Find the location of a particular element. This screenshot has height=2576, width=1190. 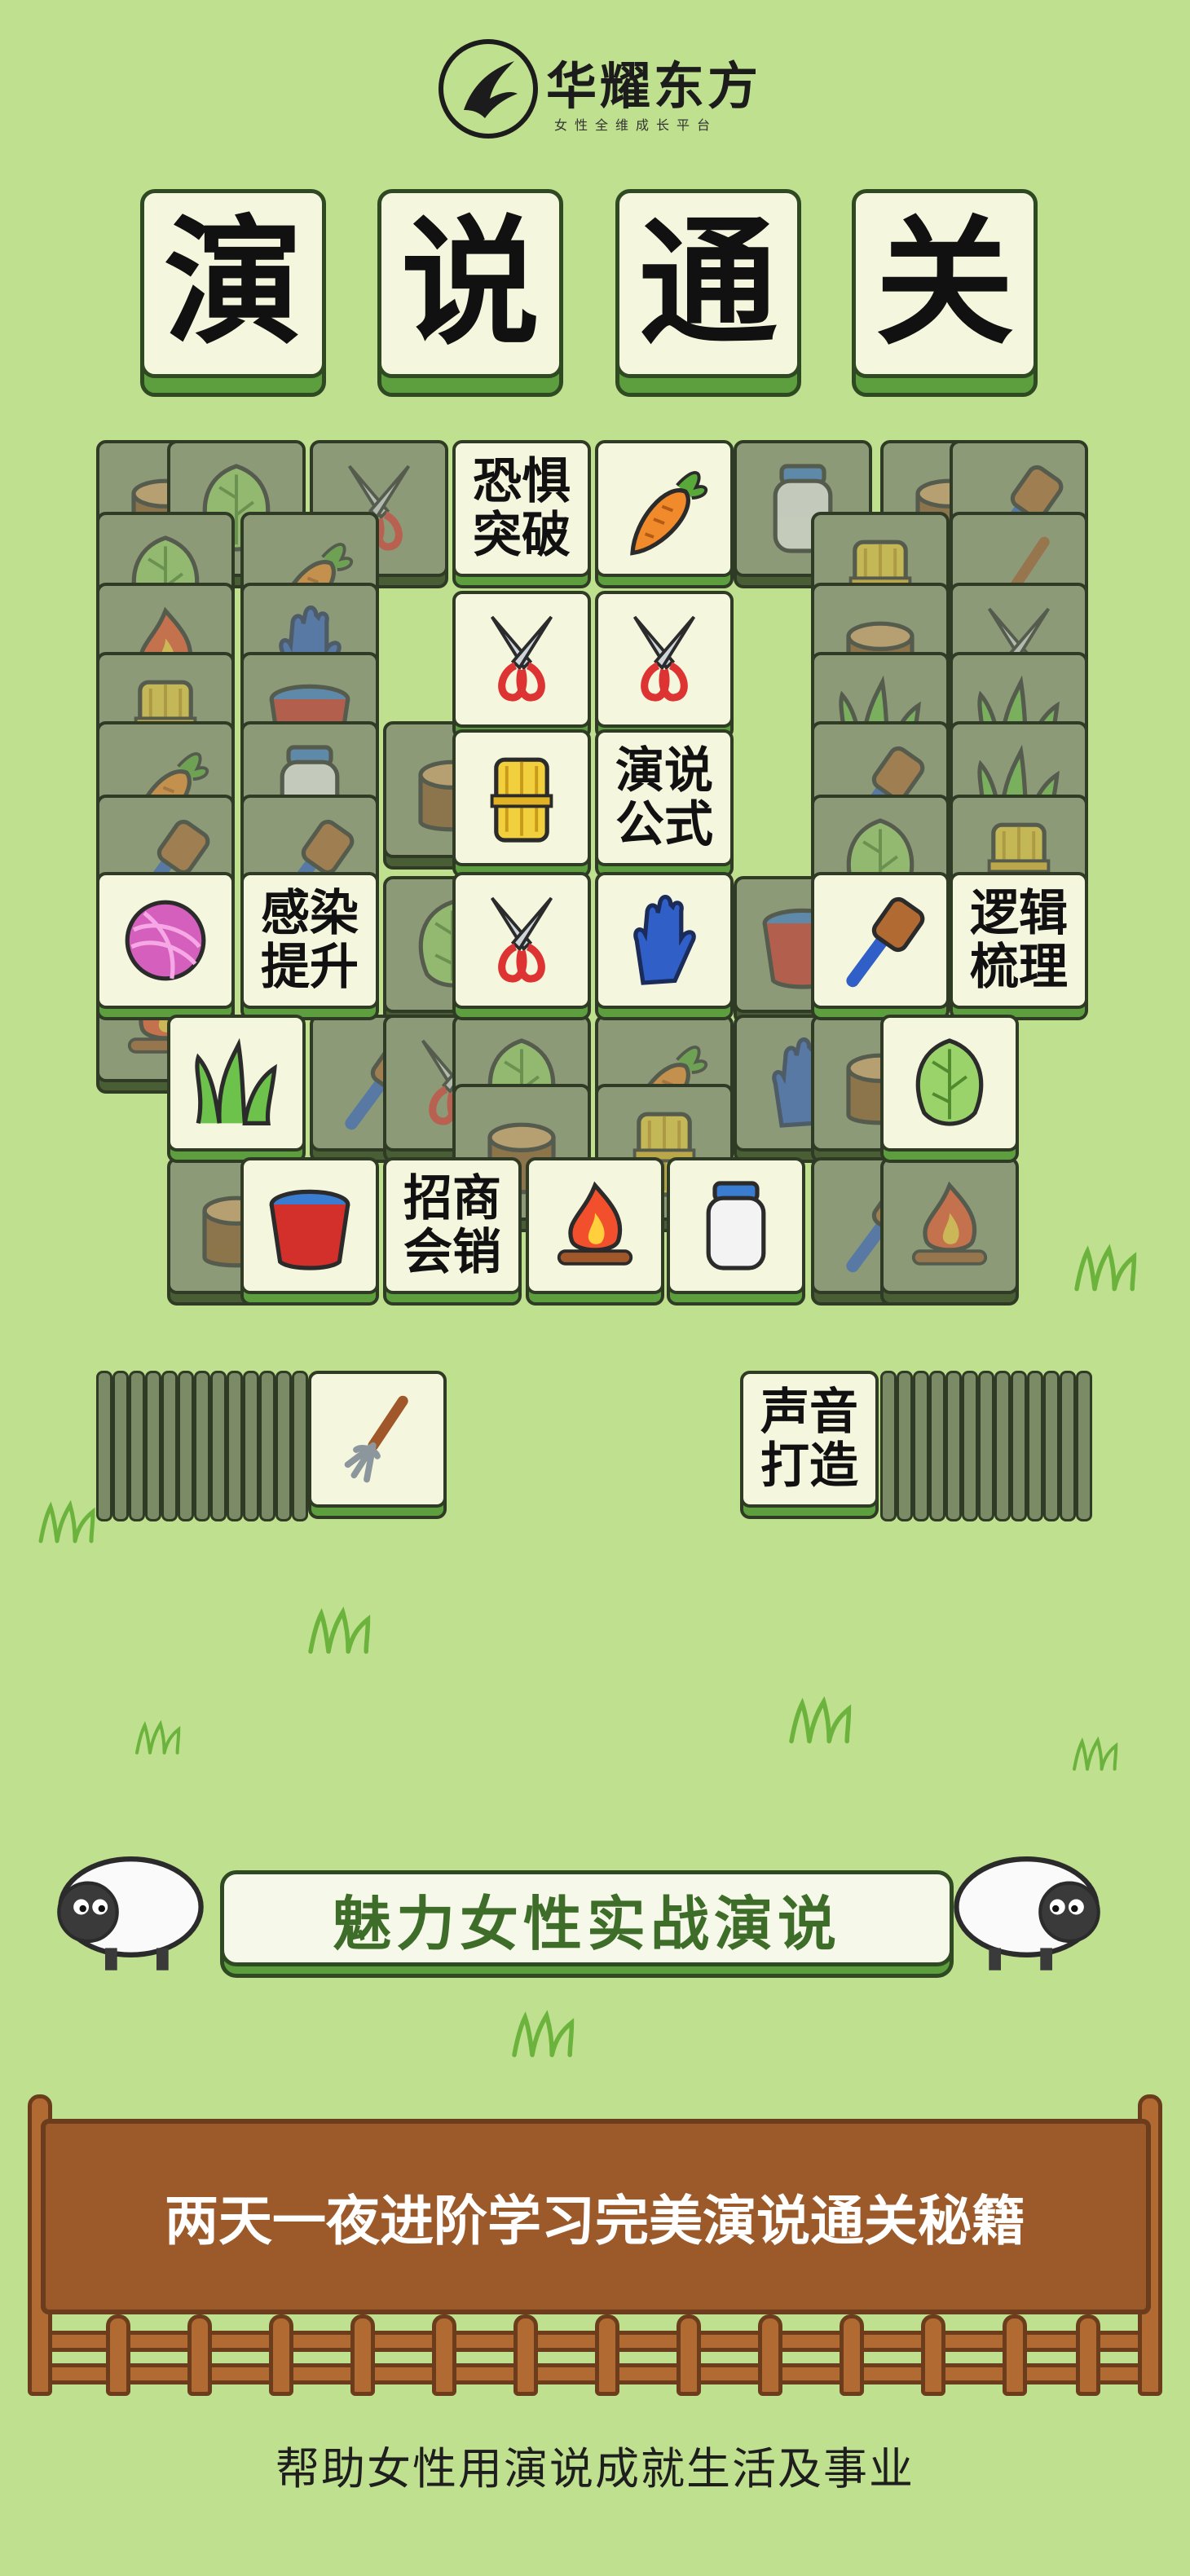

tile-label: 恐惧 突破 is located at coordinates (522, 509).